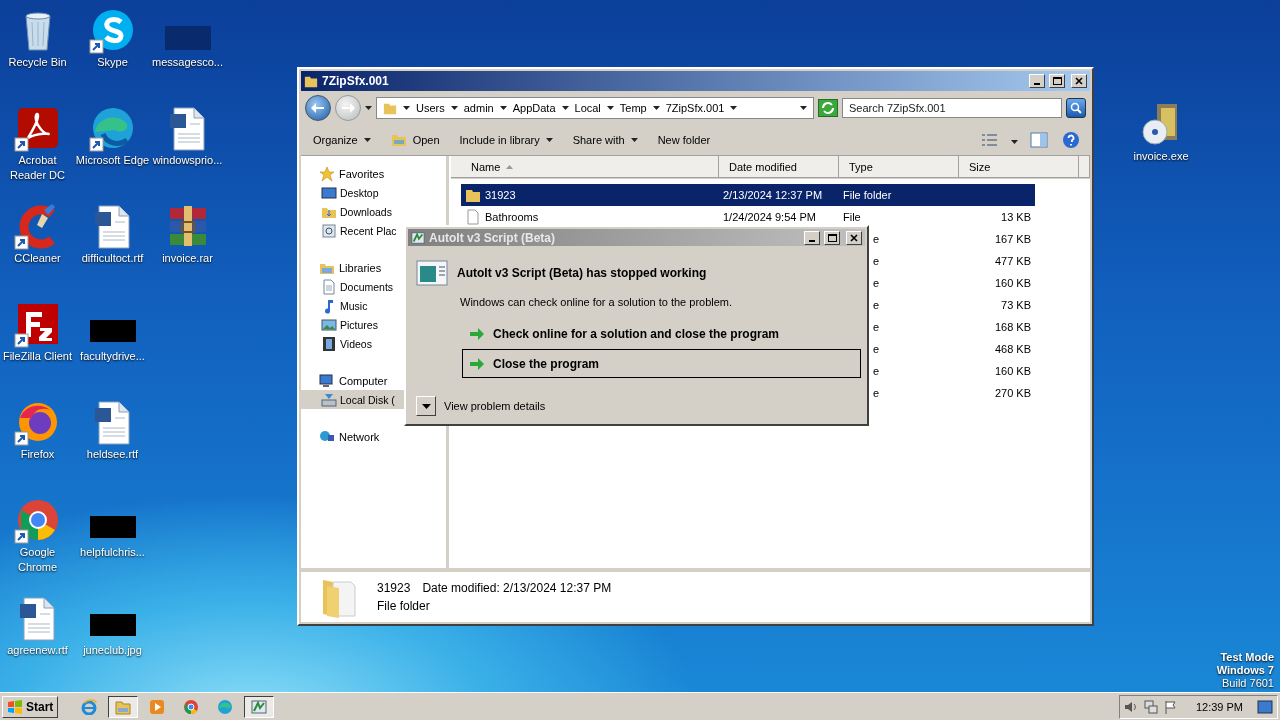  What do you see at coordinates (404, 606) in the screenshot?
I see `item-type: File folder` at bounding box center [404, 606].